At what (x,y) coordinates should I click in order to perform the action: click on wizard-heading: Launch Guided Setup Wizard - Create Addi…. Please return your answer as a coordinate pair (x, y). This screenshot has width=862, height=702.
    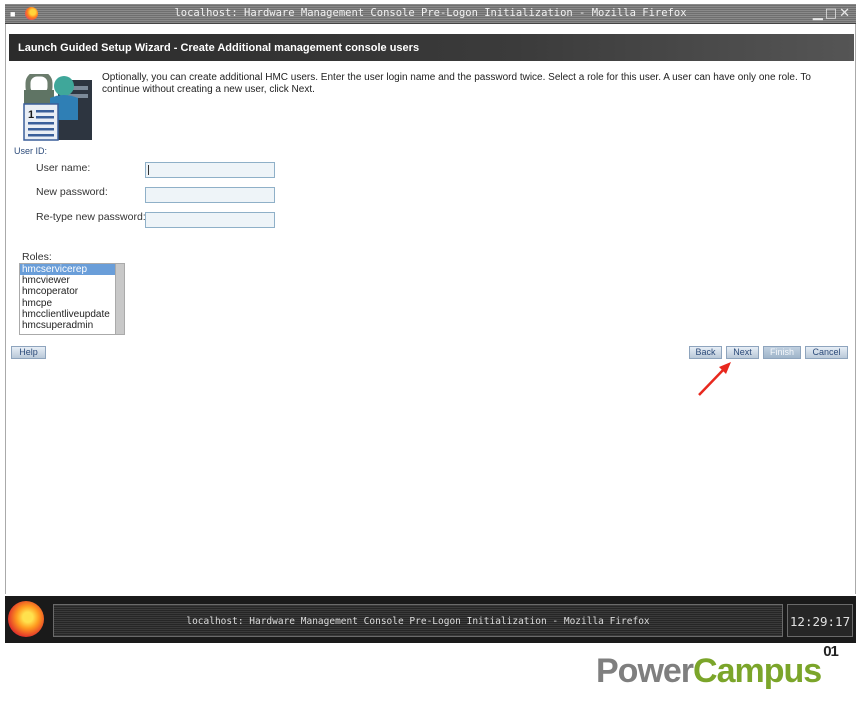
    Looking at the image, I should click on (431, 47).